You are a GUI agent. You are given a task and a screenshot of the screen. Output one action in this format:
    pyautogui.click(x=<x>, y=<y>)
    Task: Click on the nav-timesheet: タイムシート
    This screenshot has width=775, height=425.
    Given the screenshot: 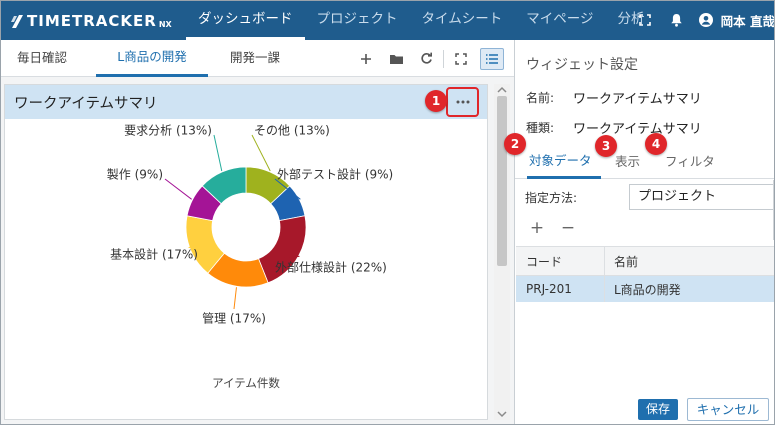 What is the action you would take?
    pyautogui.click(x=462, y=20)
    